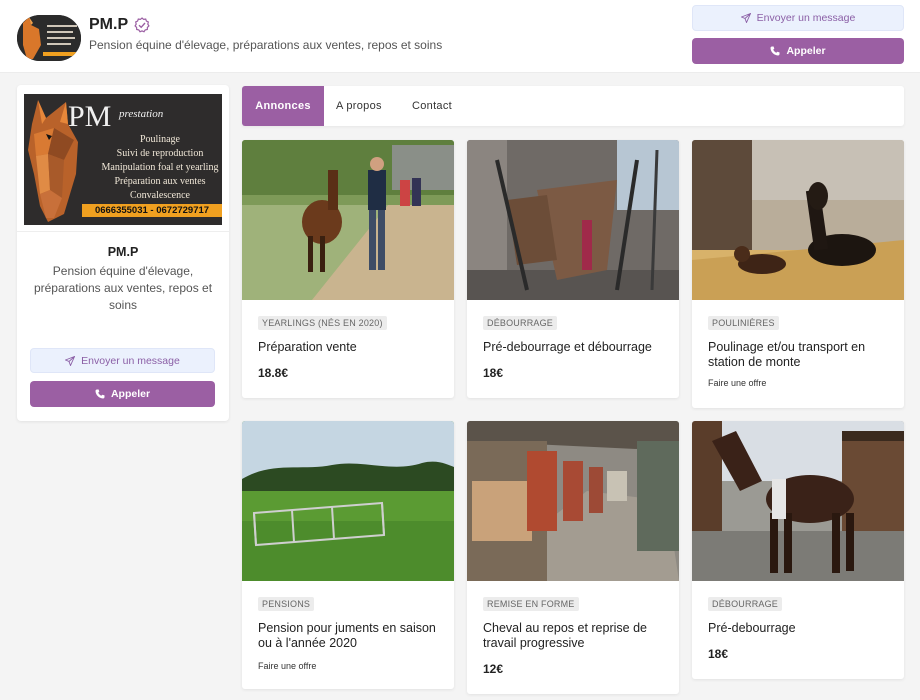 The height and width of the screenshot is (700, 920). What do you see at coordinates (286, 604) in the screenshot?
I see `listing-category-badge: PENSIONS` at bounding box center [286, 604].